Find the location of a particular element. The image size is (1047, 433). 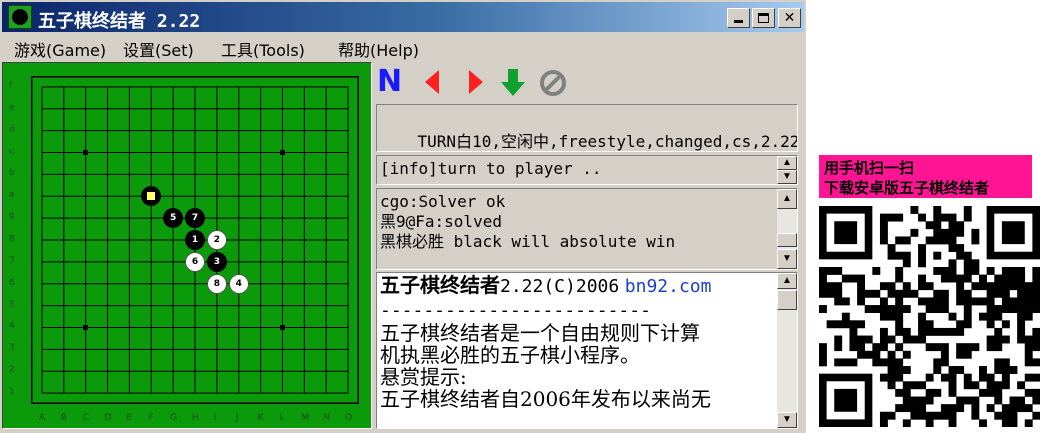

stop-icon is located at coordinates (553, 83).